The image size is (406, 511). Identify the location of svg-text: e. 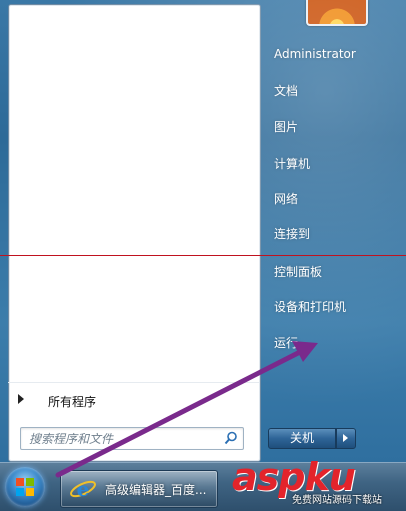
(83, 489).